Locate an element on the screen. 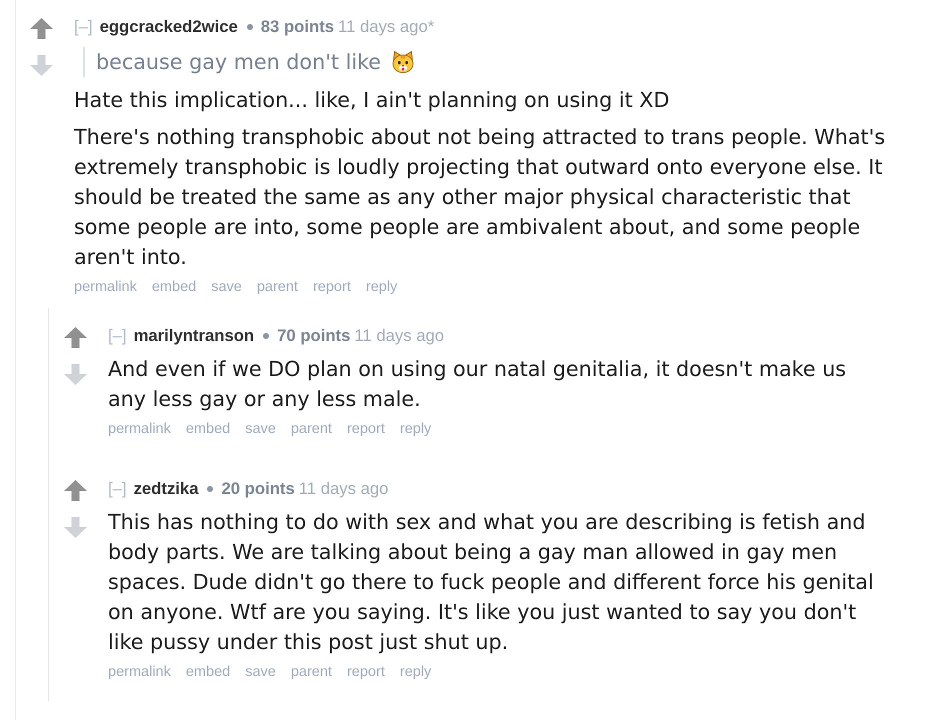  comment-text: Hate this implication... like, I ain't planning on using it XD is located at coordinates (372, 100).